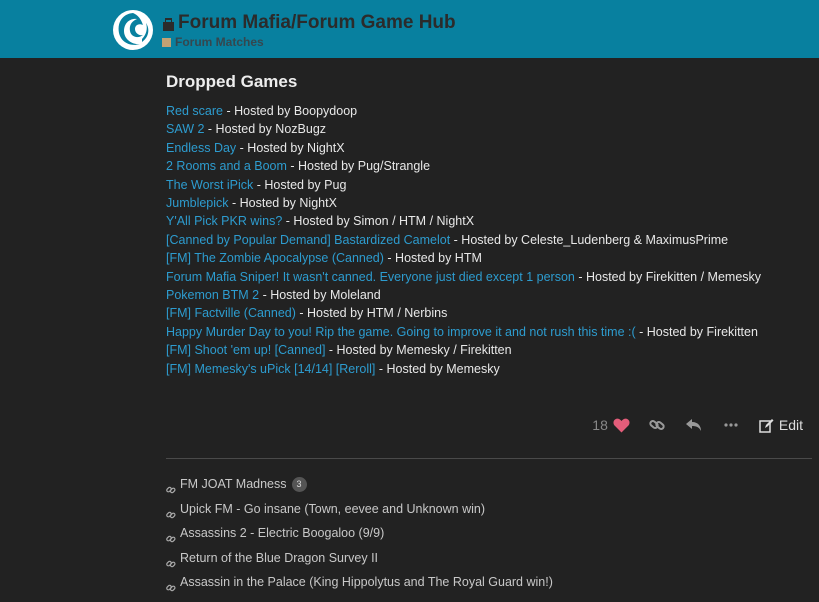 The width and height of the screenshot is (819, 602). What do you see at coordinates (418, 350) in the screenshot?
I see `game-host: - Hosted by Memesky / Firekitten` at bounding box center [418, 350].